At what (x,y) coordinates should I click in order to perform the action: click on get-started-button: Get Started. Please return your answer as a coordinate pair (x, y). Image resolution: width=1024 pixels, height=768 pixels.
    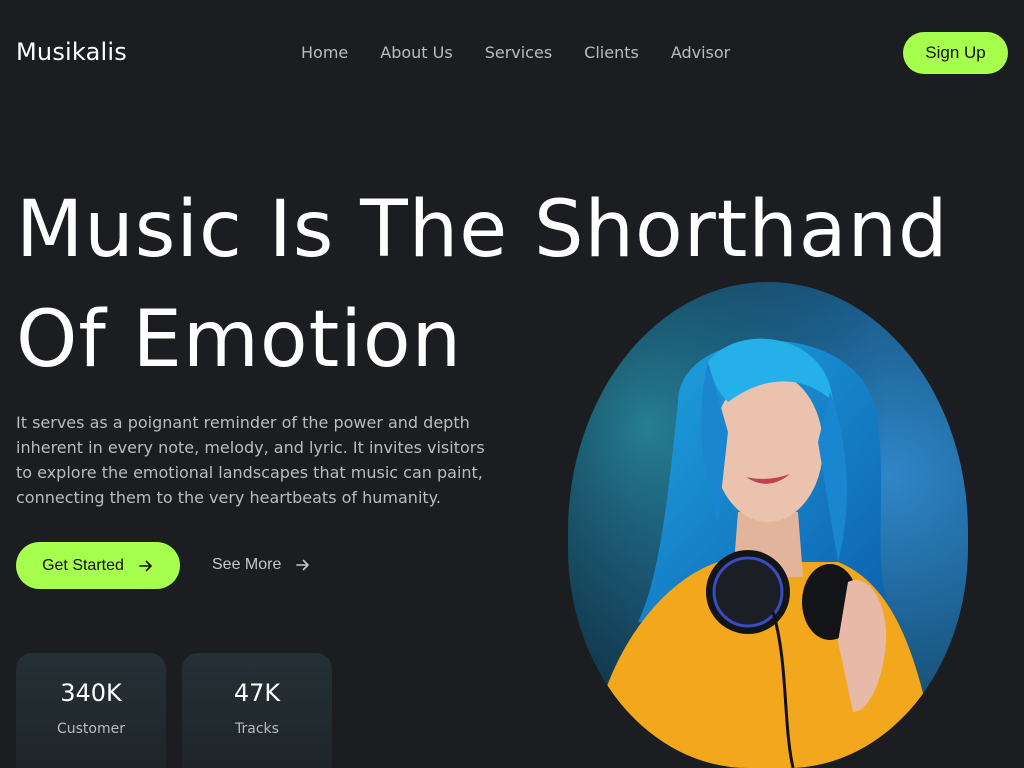
    Looking at the image, I should click on (98, 565).